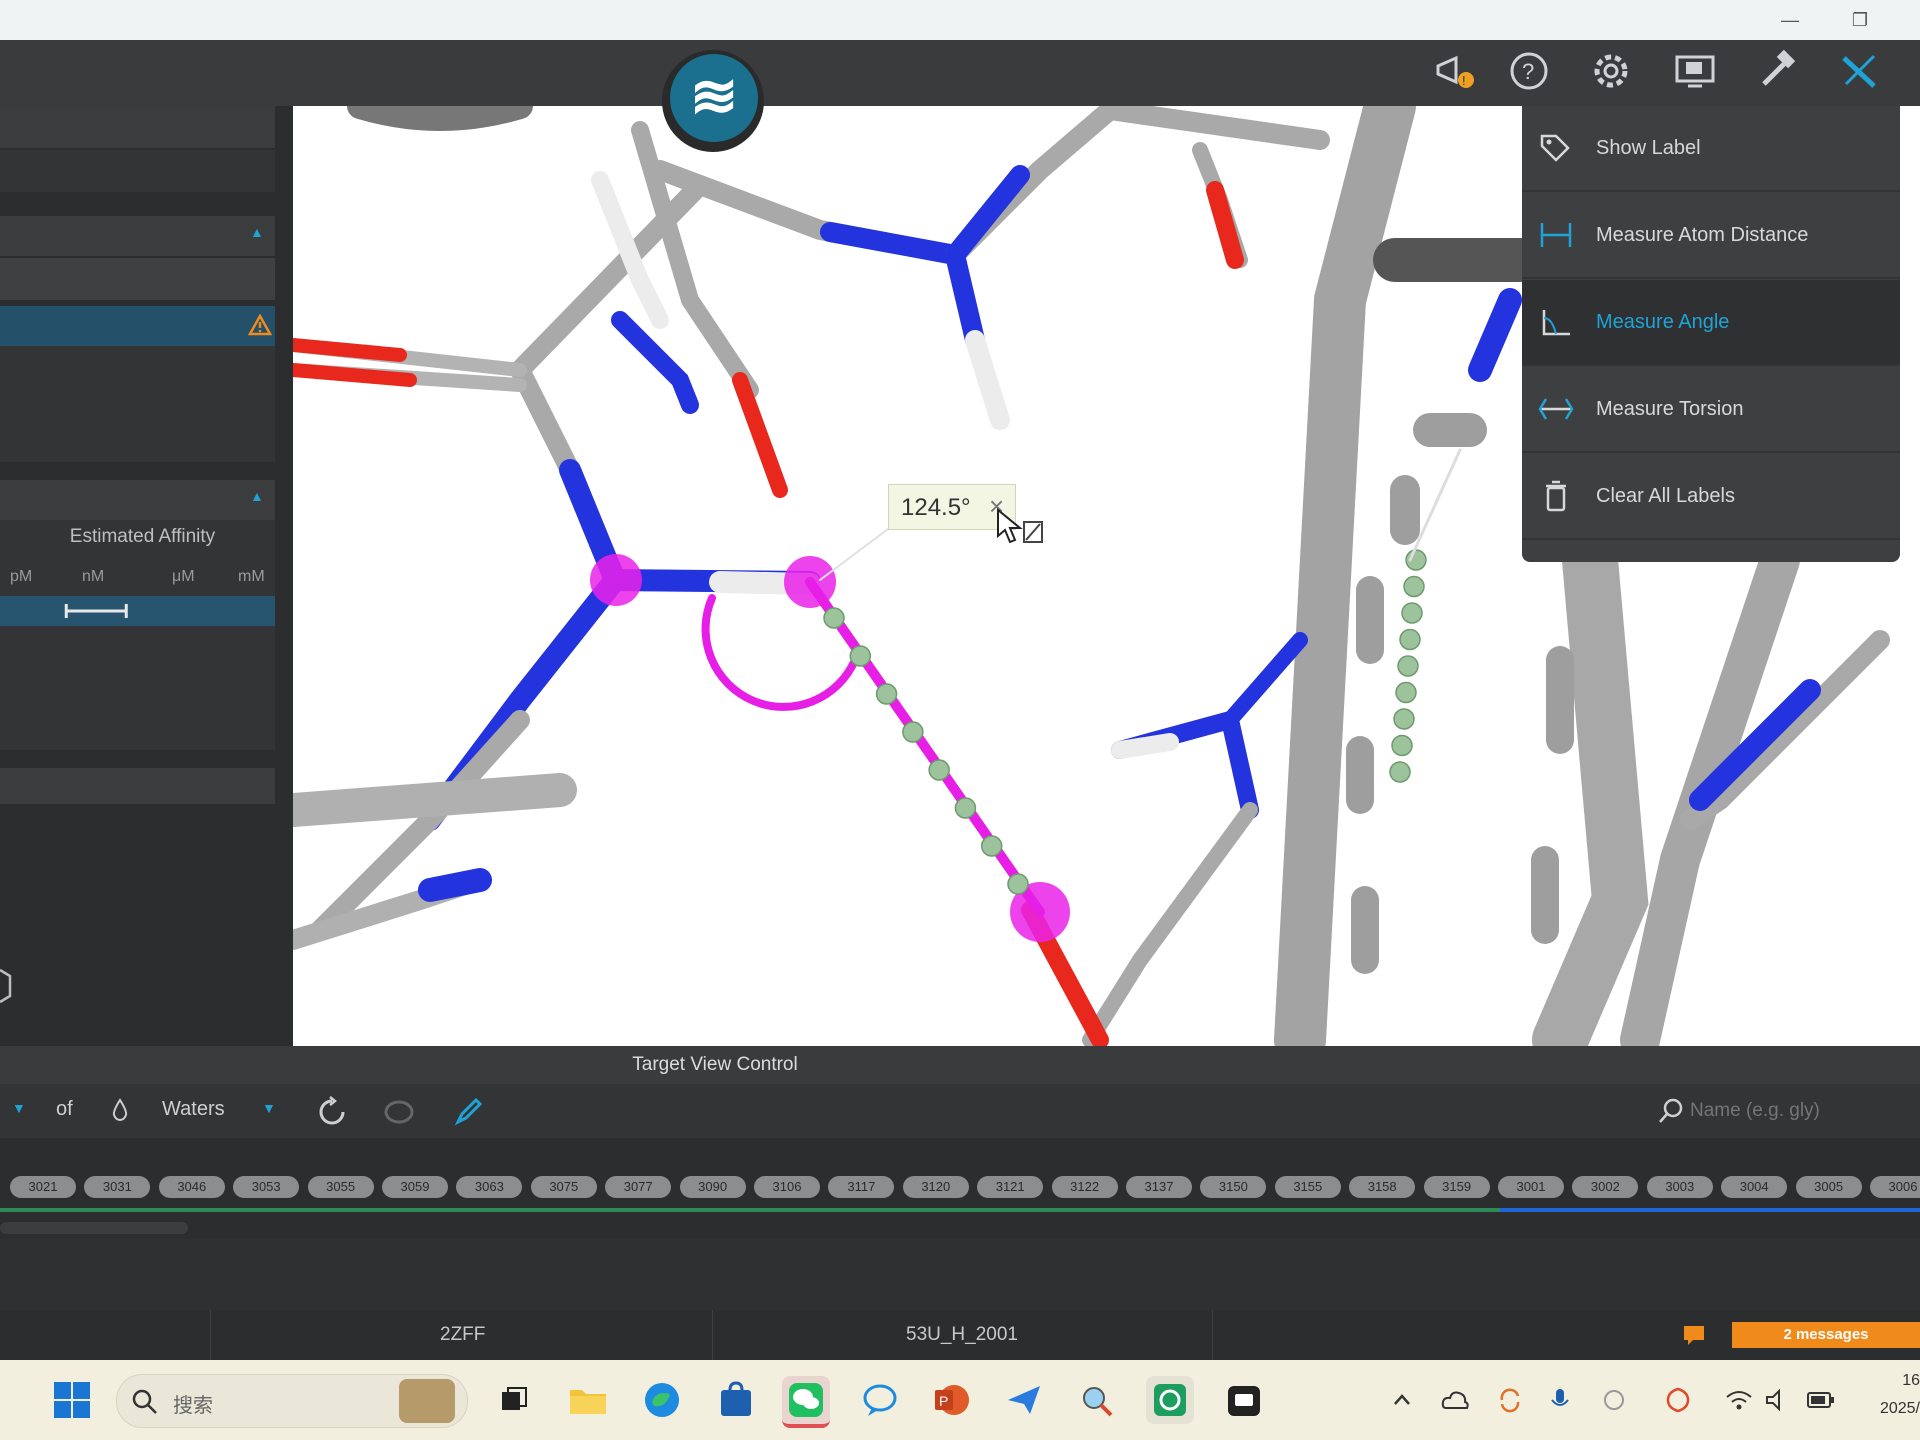  What do you see at coordinates (1860, 20) in the screenshot?
I see `restore-button: ❐` at bounding box center [1860, 20].